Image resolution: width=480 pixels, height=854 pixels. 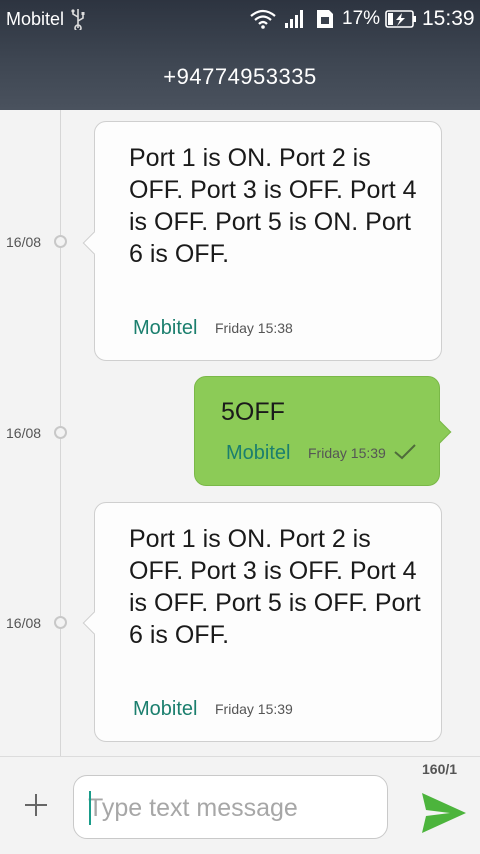 What do you see at coordinates (36, 805) in the screenshot?
I see `add-attachment-button` at bounding box center [36, 805].